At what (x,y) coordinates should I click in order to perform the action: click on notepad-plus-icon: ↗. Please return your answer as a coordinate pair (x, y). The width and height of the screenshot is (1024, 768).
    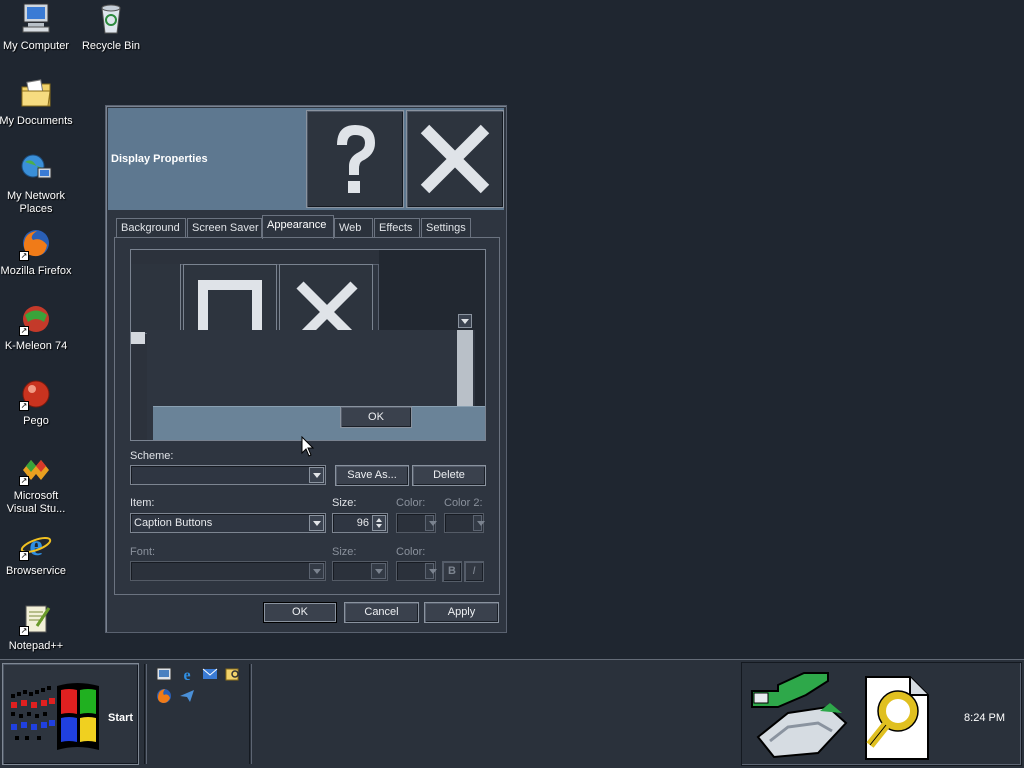
    Looking at the image, I should click on (36, 619).